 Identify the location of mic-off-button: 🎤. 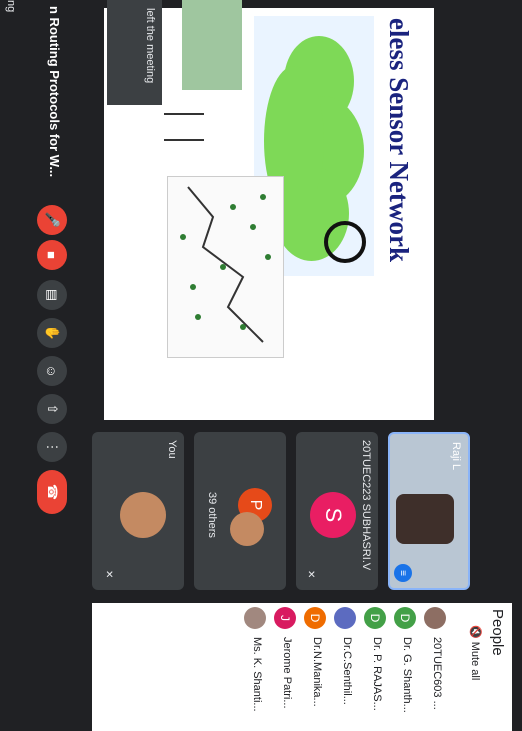
(52, 220).